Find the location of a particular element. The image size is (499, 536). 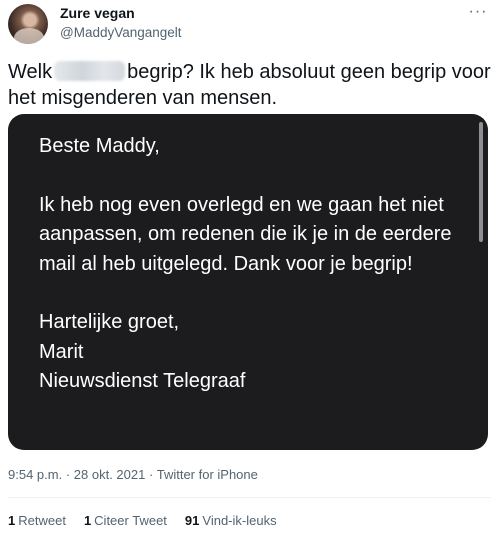

avatar is located at coordinates (28, 24).